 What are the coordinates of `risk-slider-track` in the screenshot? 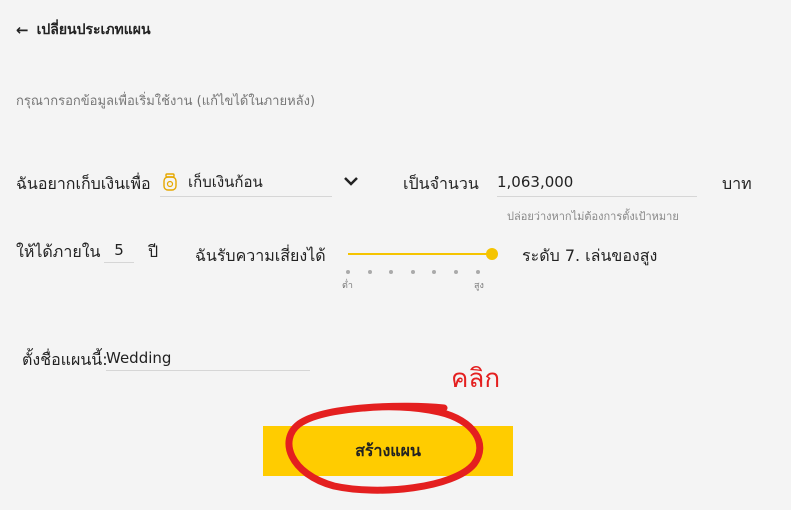 It's located at (420, 254).